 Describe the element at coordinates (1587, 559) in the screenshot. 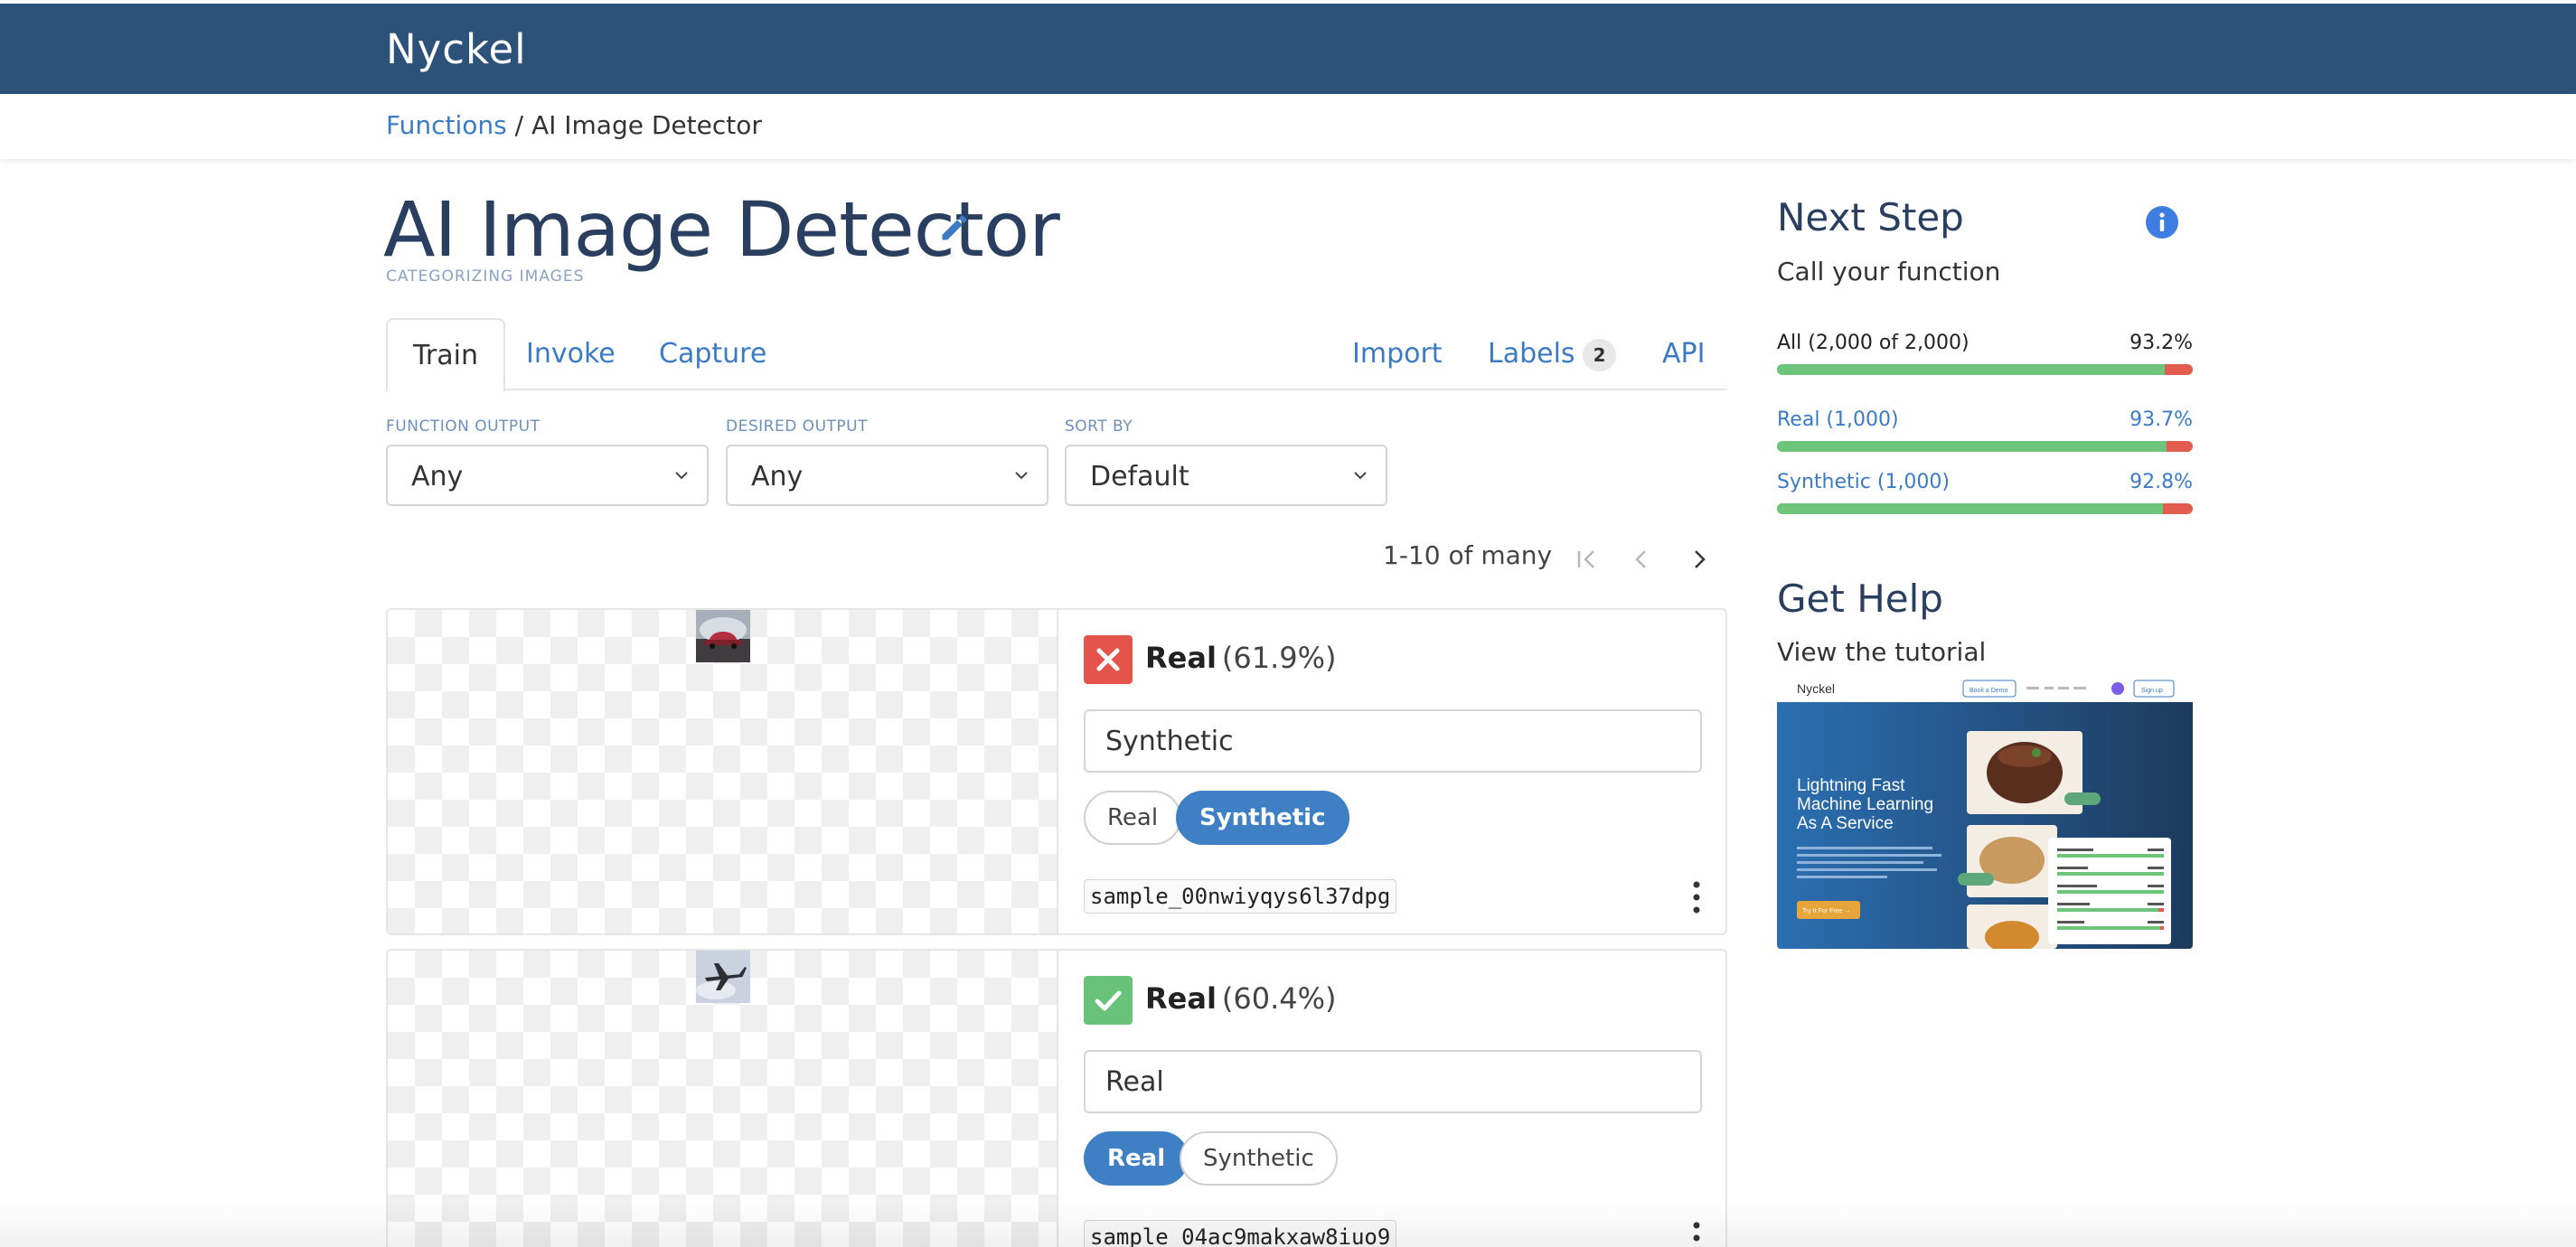

I see `first-page-icon` at that location.